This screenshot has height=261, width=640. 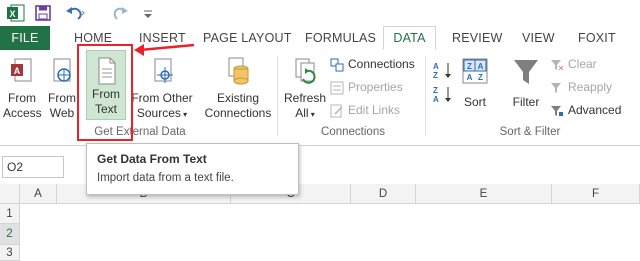 I want to click on from-other-sources-button: From Other Sources ▾, so click(x=162, y=88).